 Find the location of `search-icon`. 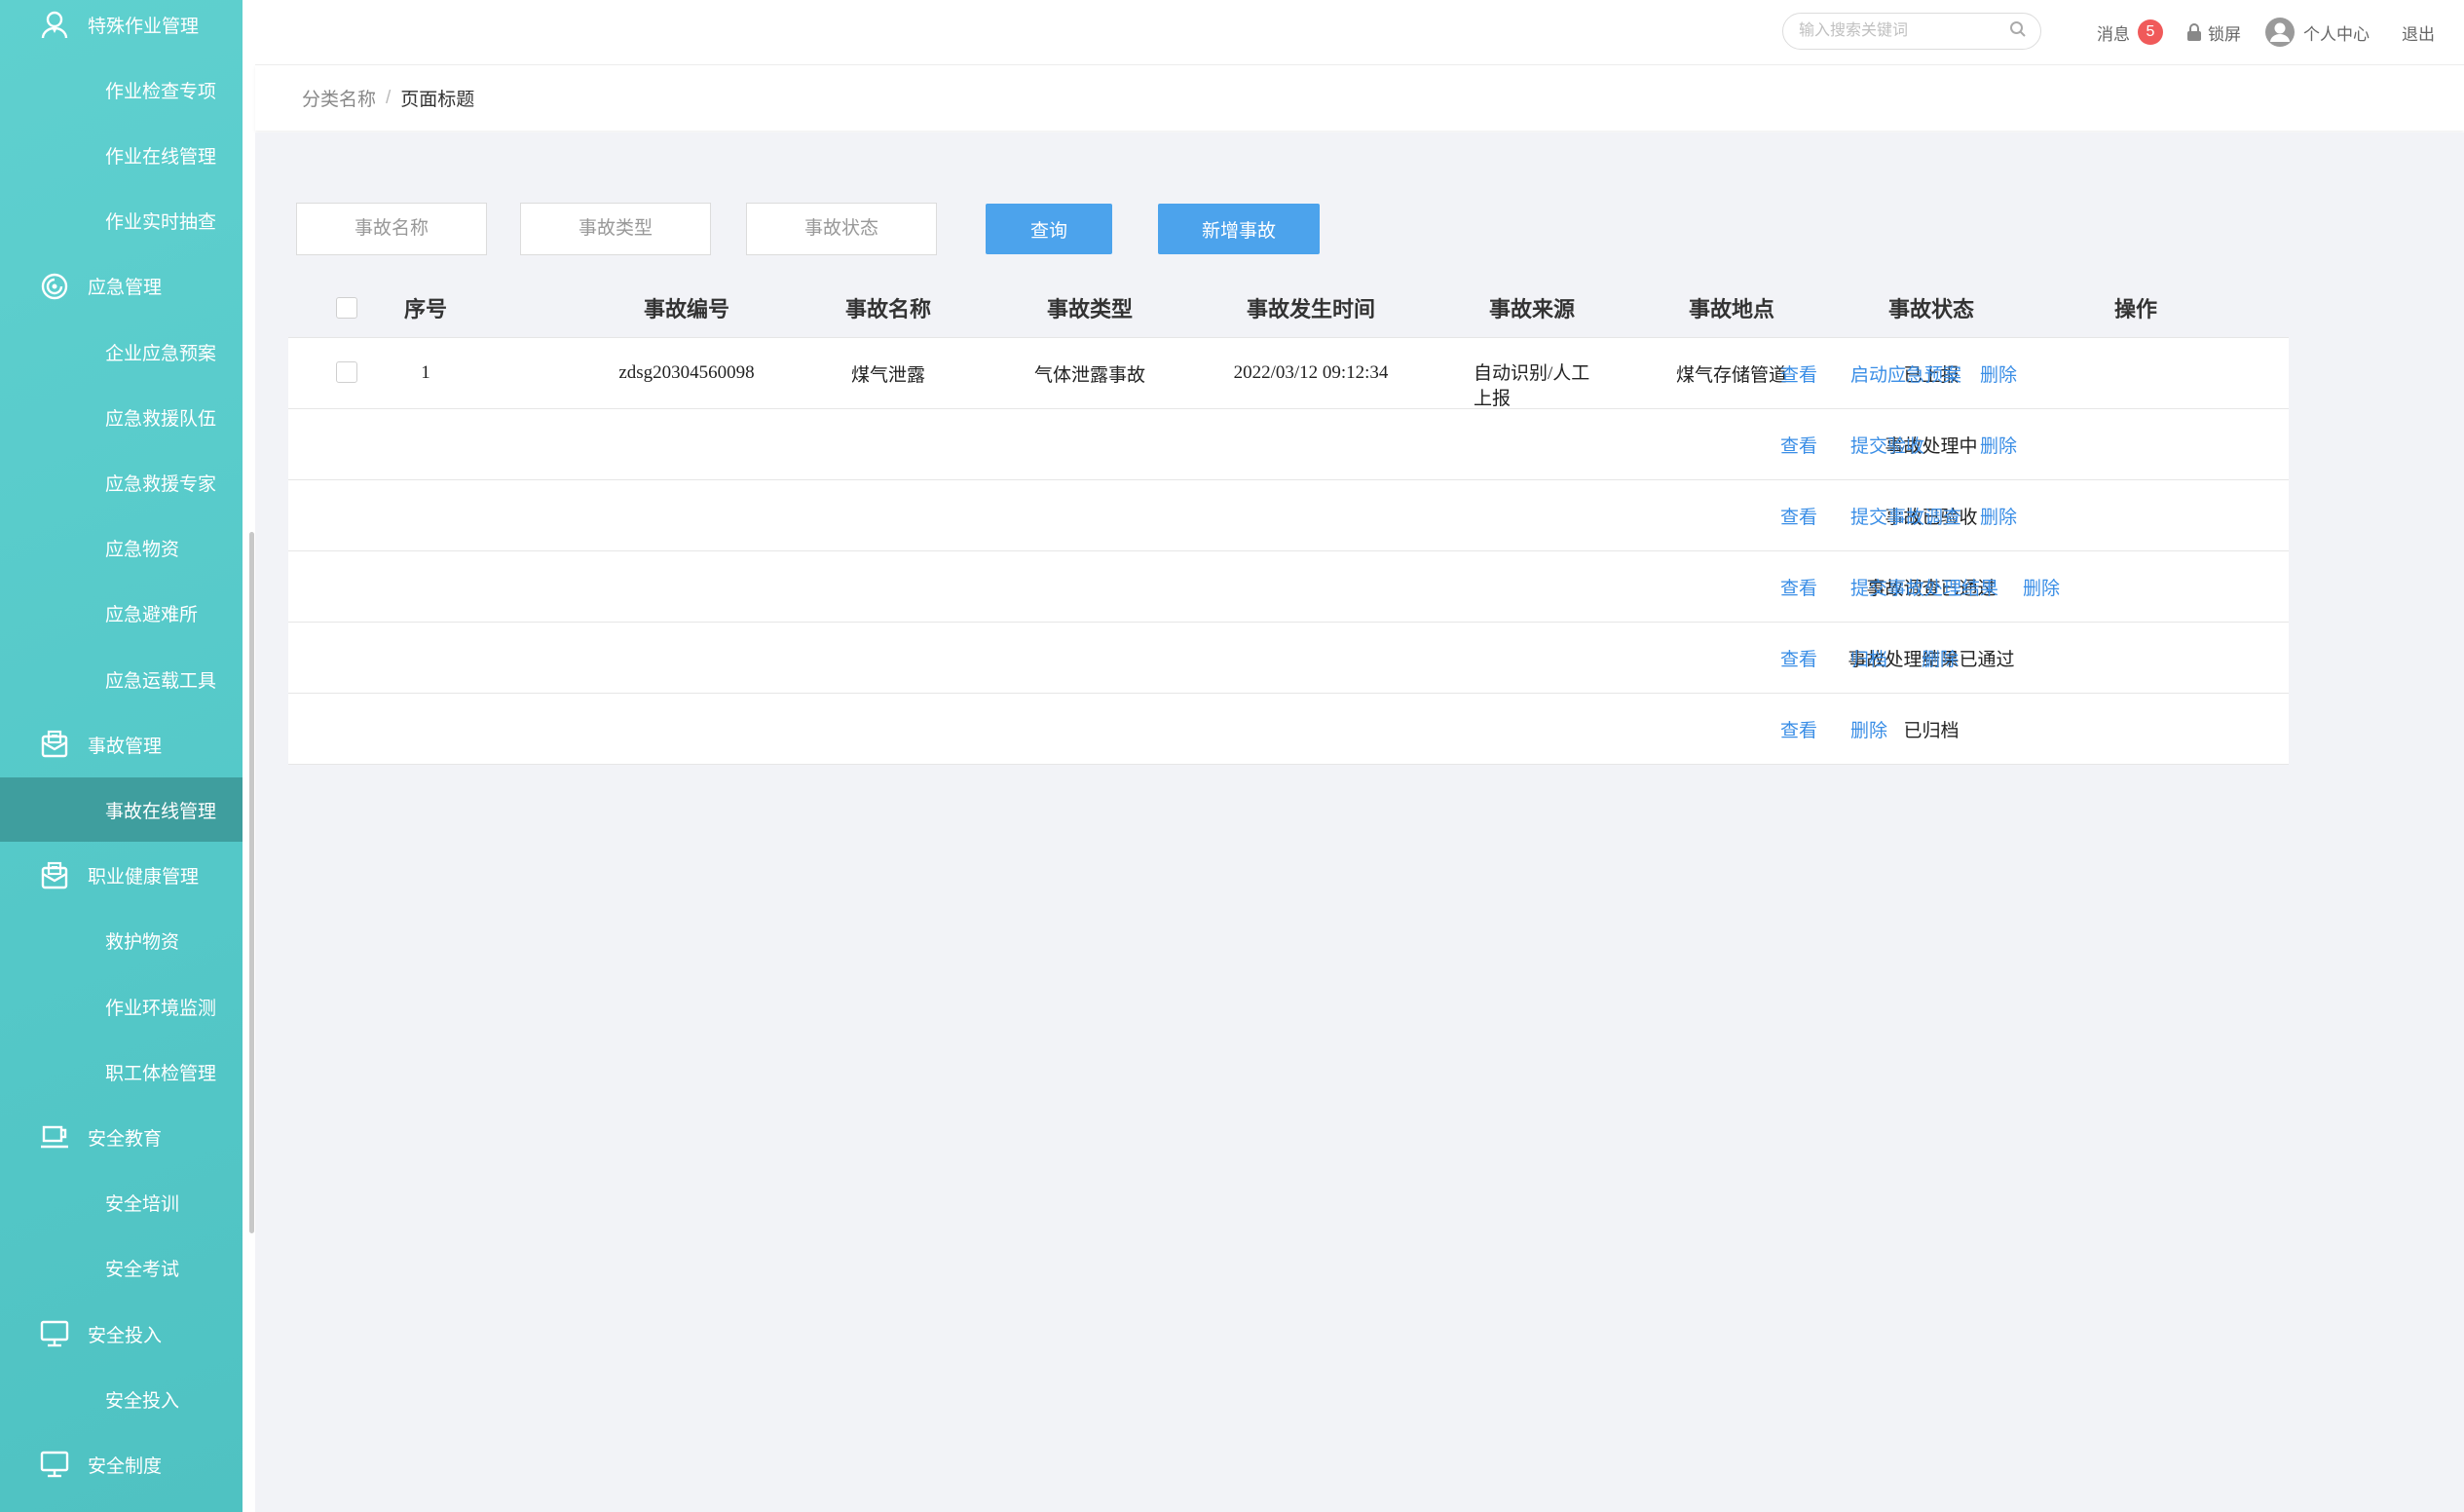

search-icon is located at coordinates (2018, 31).